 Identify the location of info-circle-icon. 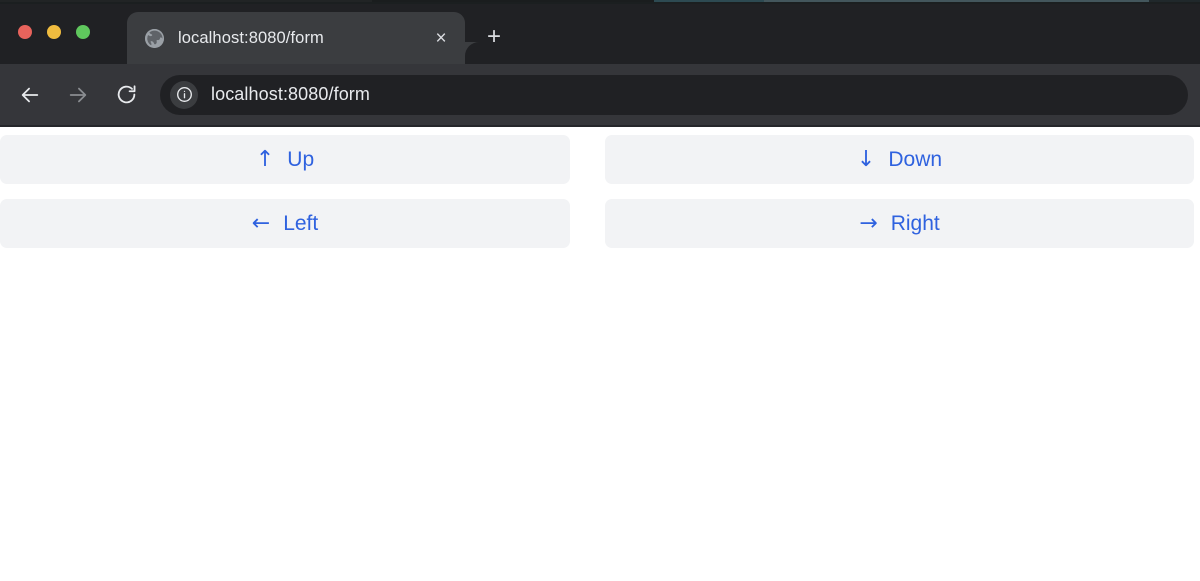
(184, 94).